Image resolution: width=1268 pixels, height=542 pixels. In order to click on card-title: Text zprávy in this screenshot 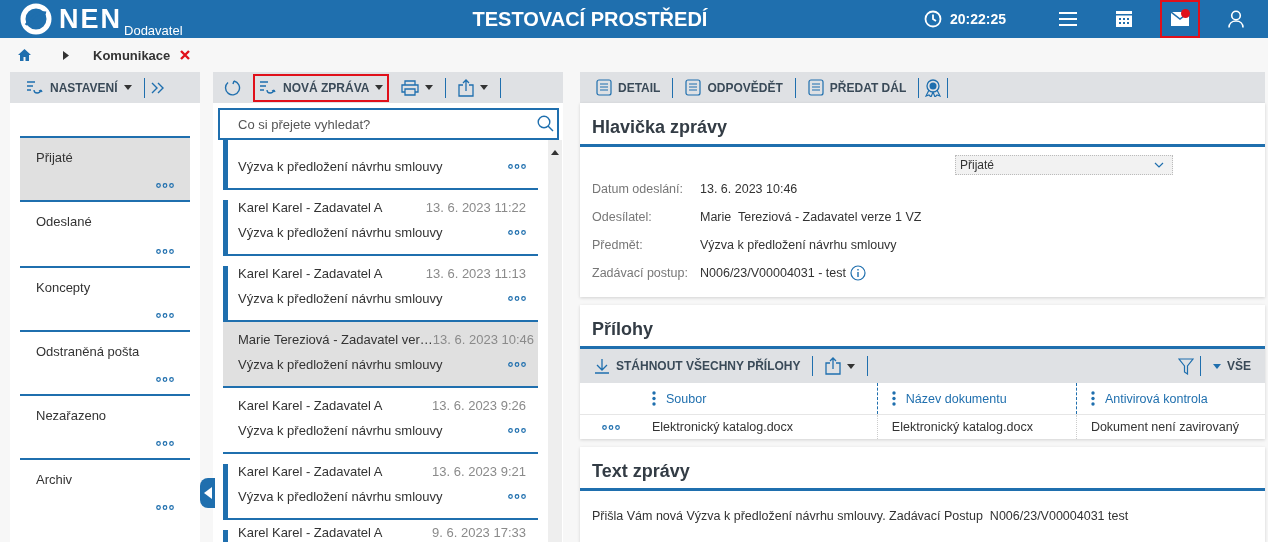, I will do `click(922, 469)`.